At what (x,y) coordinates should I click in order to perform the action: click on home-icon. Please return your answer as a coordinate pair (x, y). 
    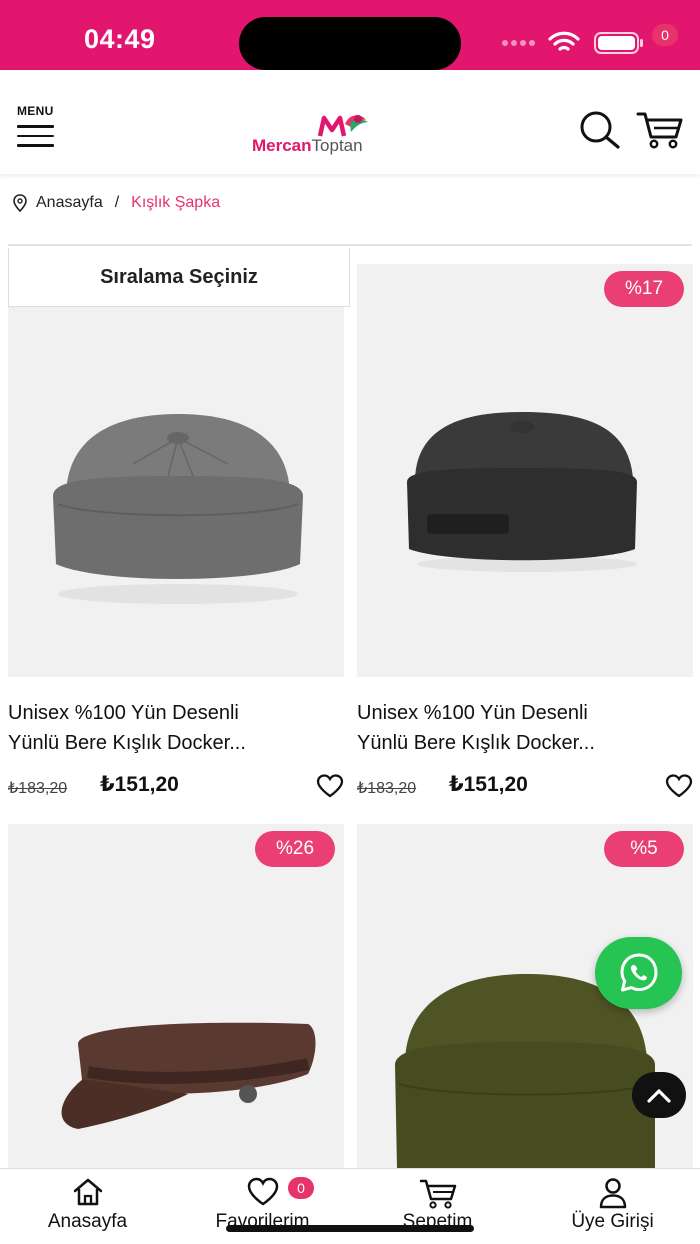
    Looking at the image, I should click on (87, 1192).